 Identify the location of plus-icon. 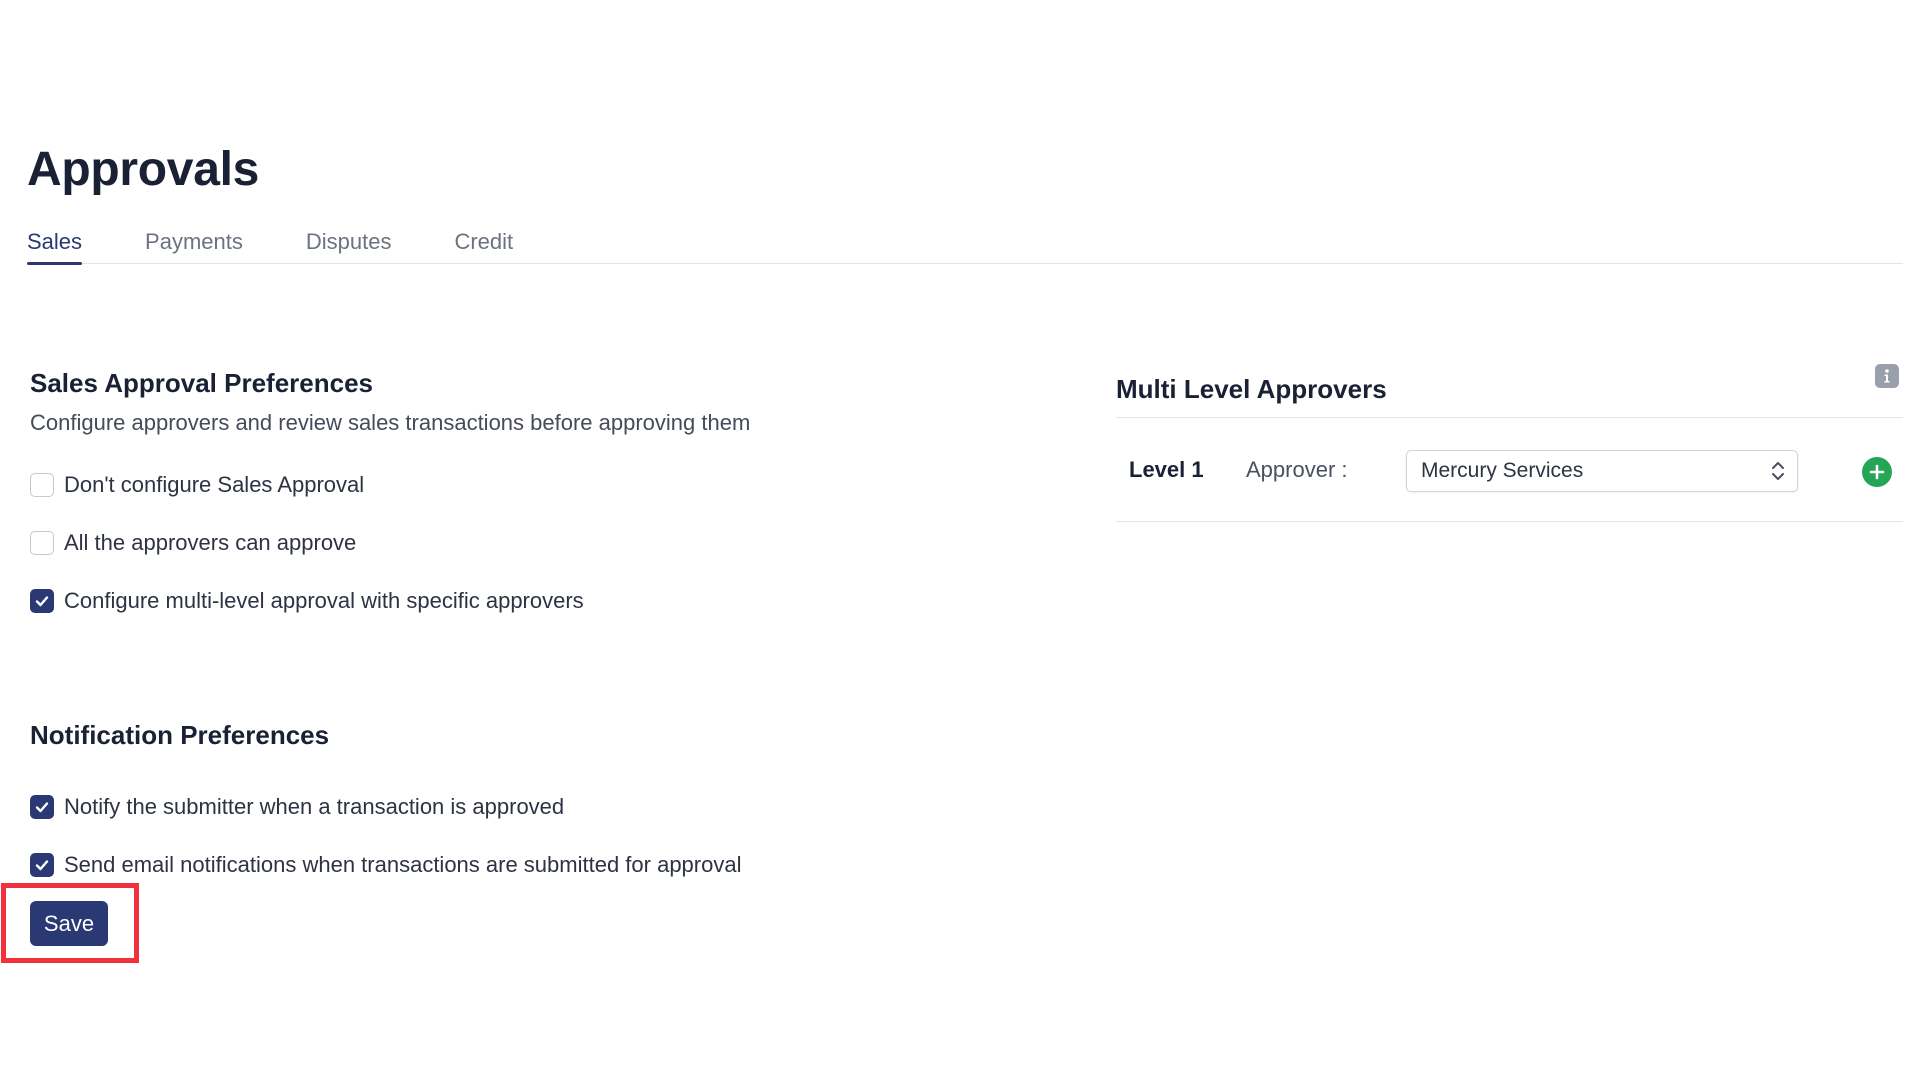
(1877, 472).